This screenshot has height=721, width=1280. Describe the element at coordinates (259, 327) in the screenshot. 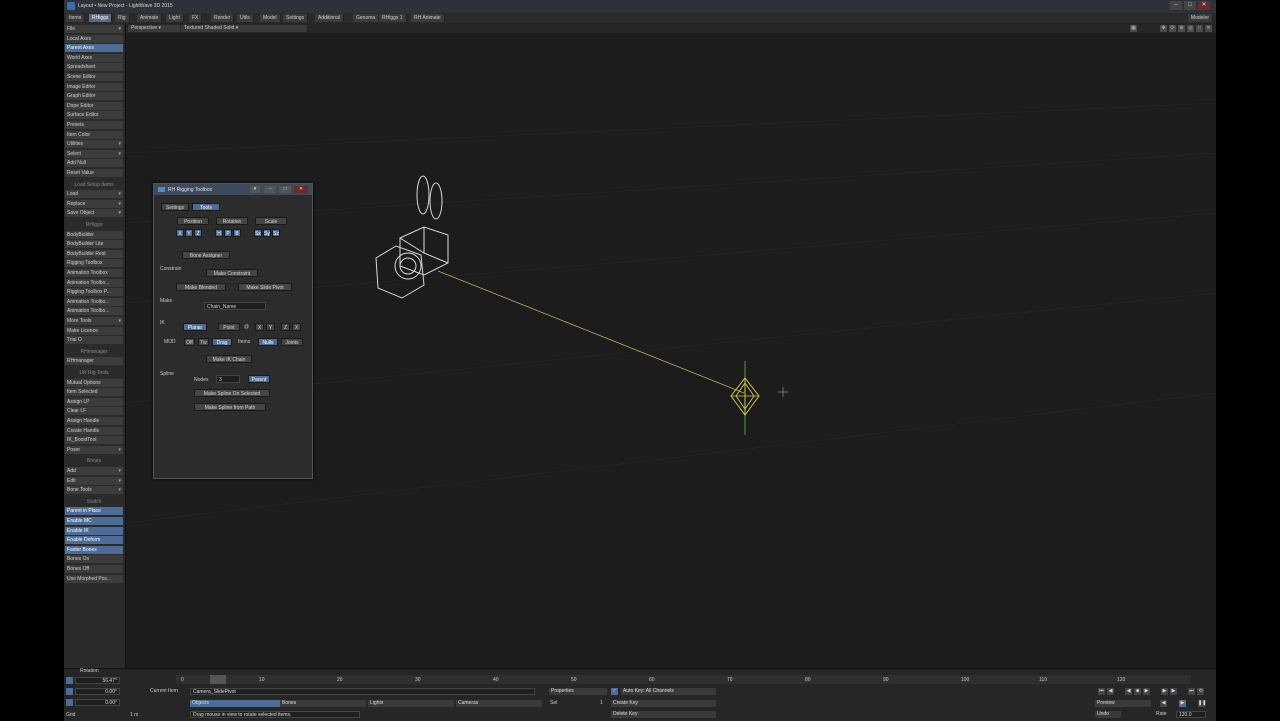

I see `ik-axis-0-button: X` at that location.